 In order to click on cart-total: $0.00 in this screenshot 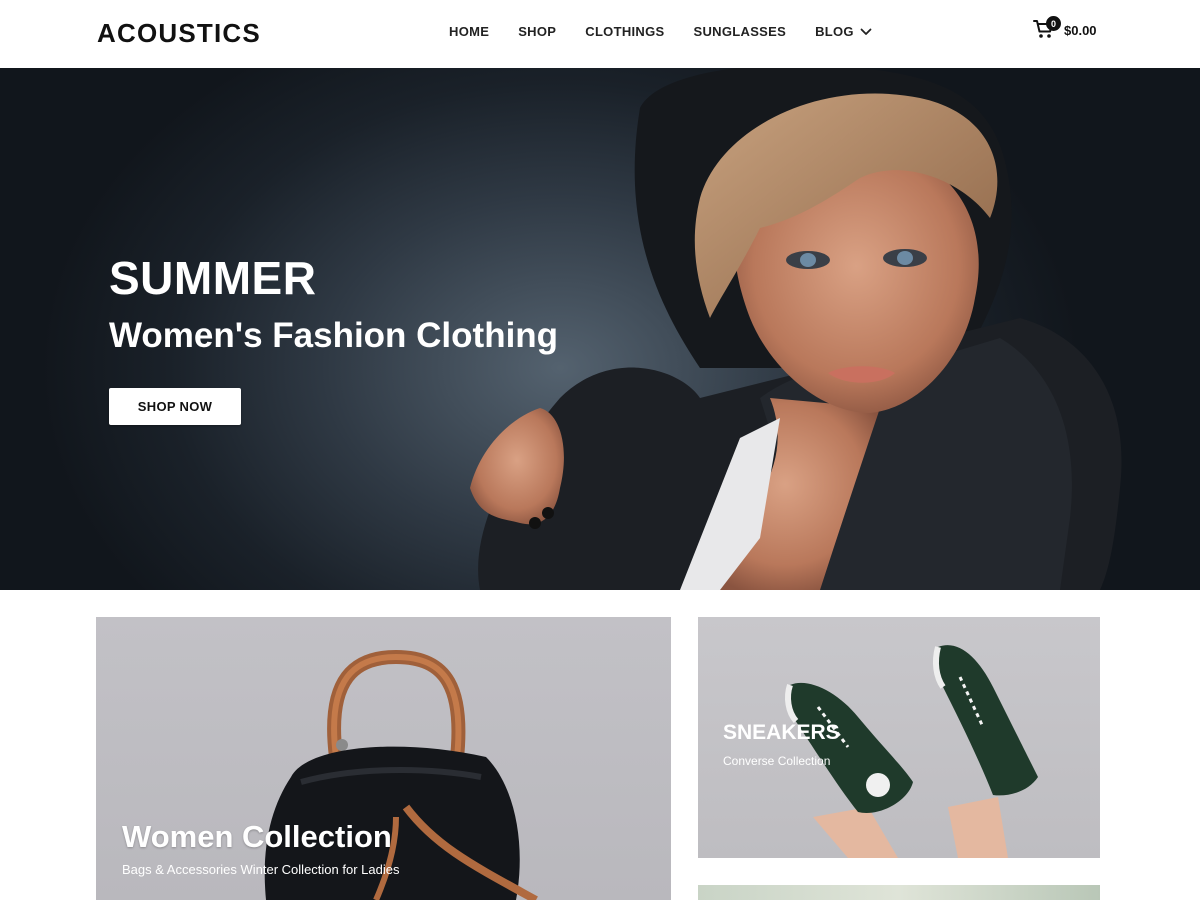, I will do `click(1080, 30)`.